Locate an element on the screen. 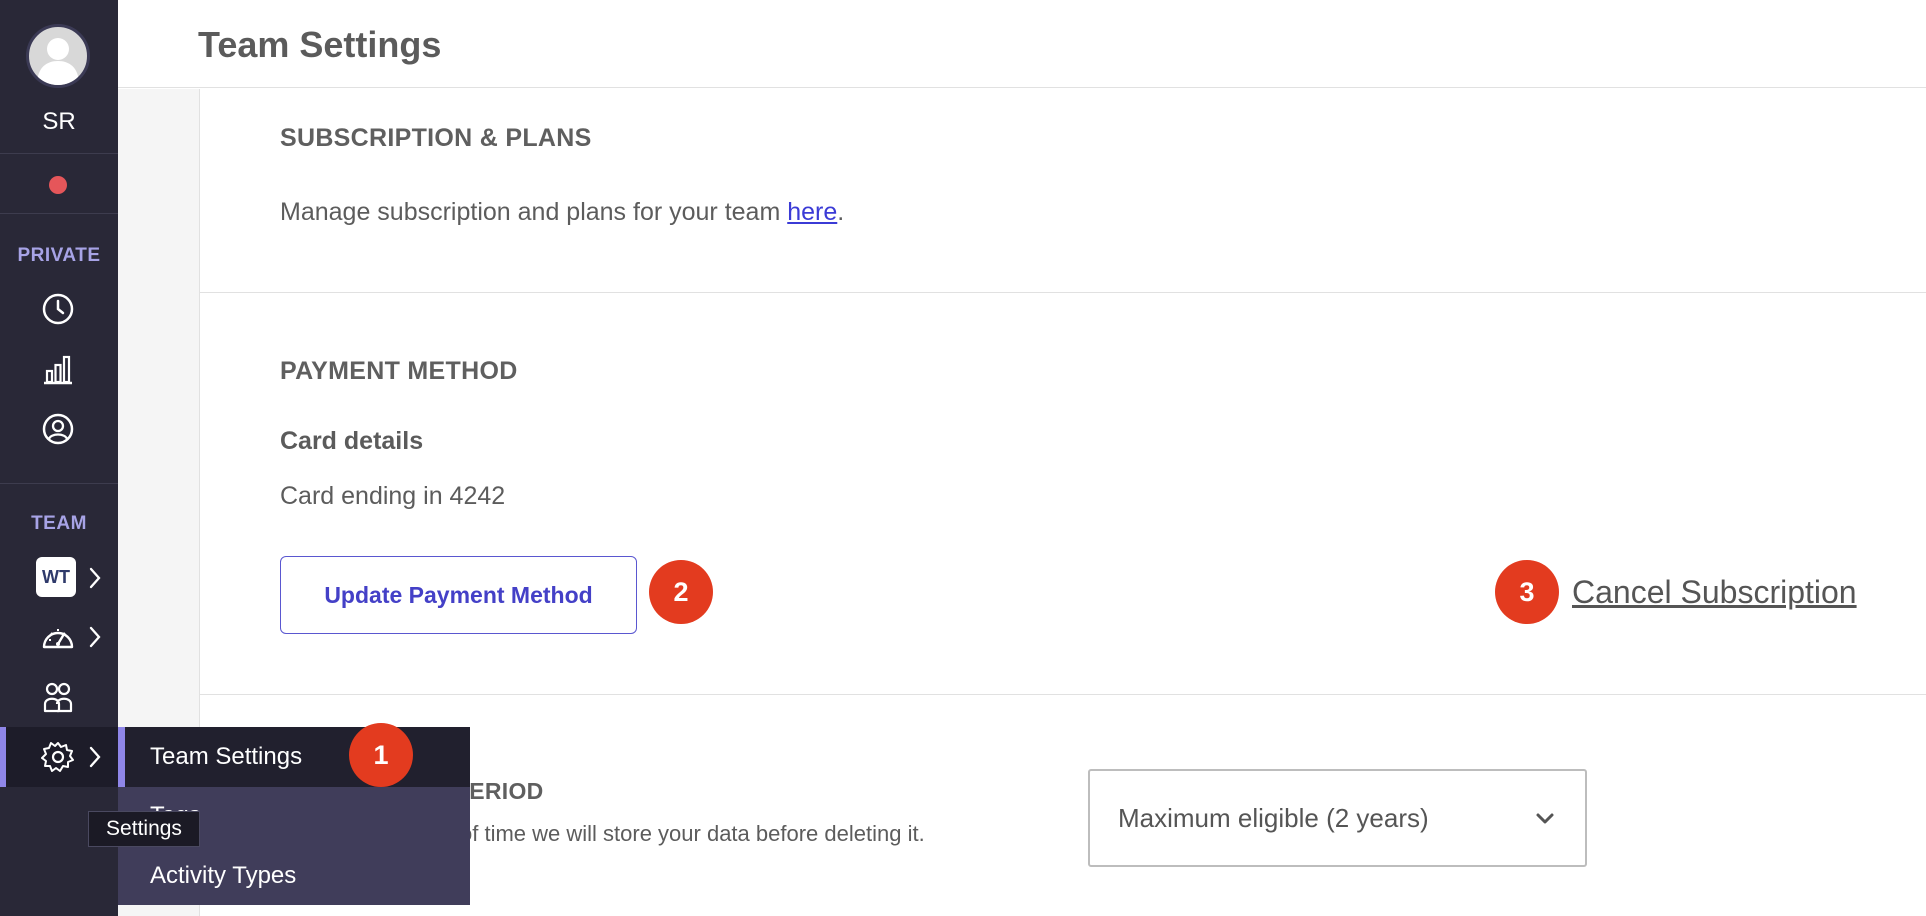 The height and width of the screenshot is (916, 1926). retention-select-value: Maximum eligible (2 years) is located at coordinates (1273, 818).